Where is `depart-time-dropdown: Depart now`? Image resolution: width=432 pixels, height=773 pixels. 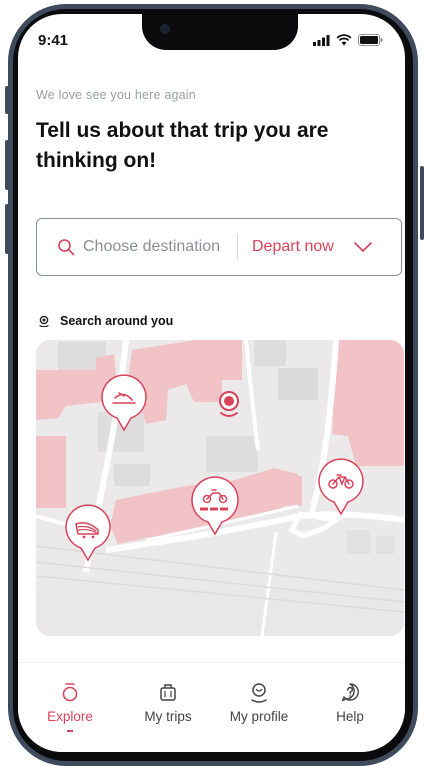
depart-time-dropdown: Depart now is located at coordinates (312, 247).